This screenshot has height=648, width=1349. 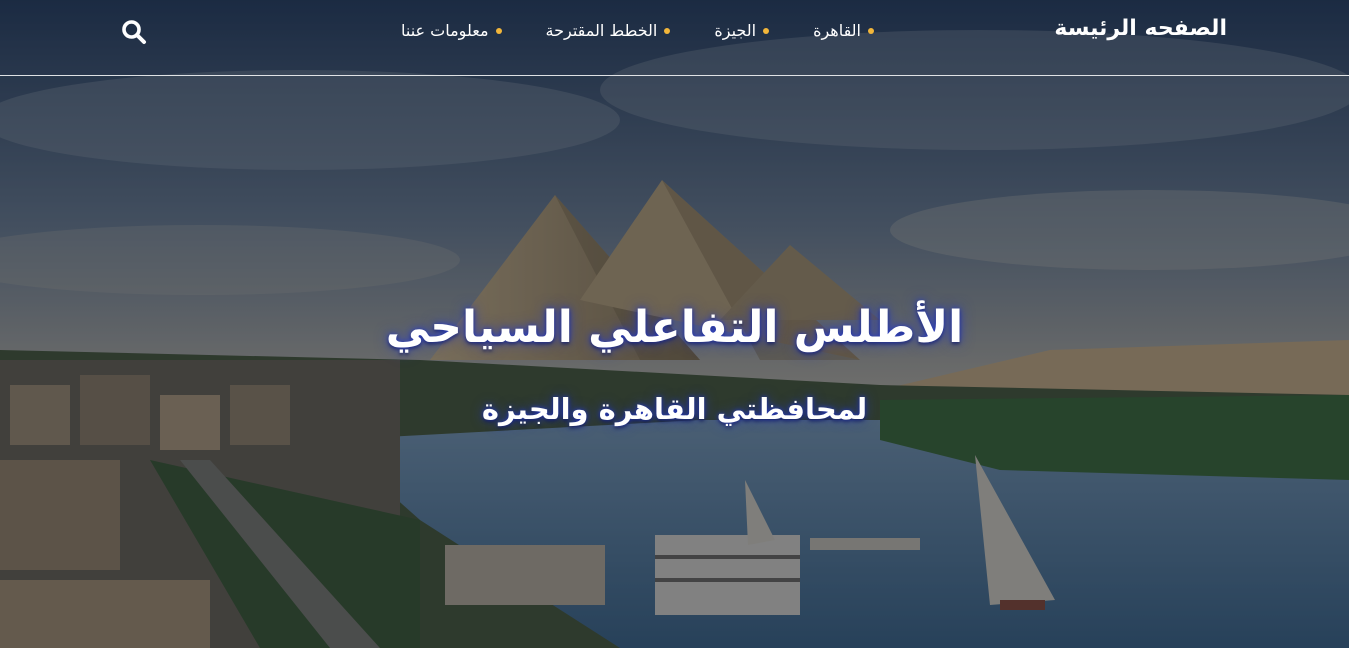 I want to click on hero-subtitle: لمحافظتي القاهرة والجيزة, so click(x=674, y=409).